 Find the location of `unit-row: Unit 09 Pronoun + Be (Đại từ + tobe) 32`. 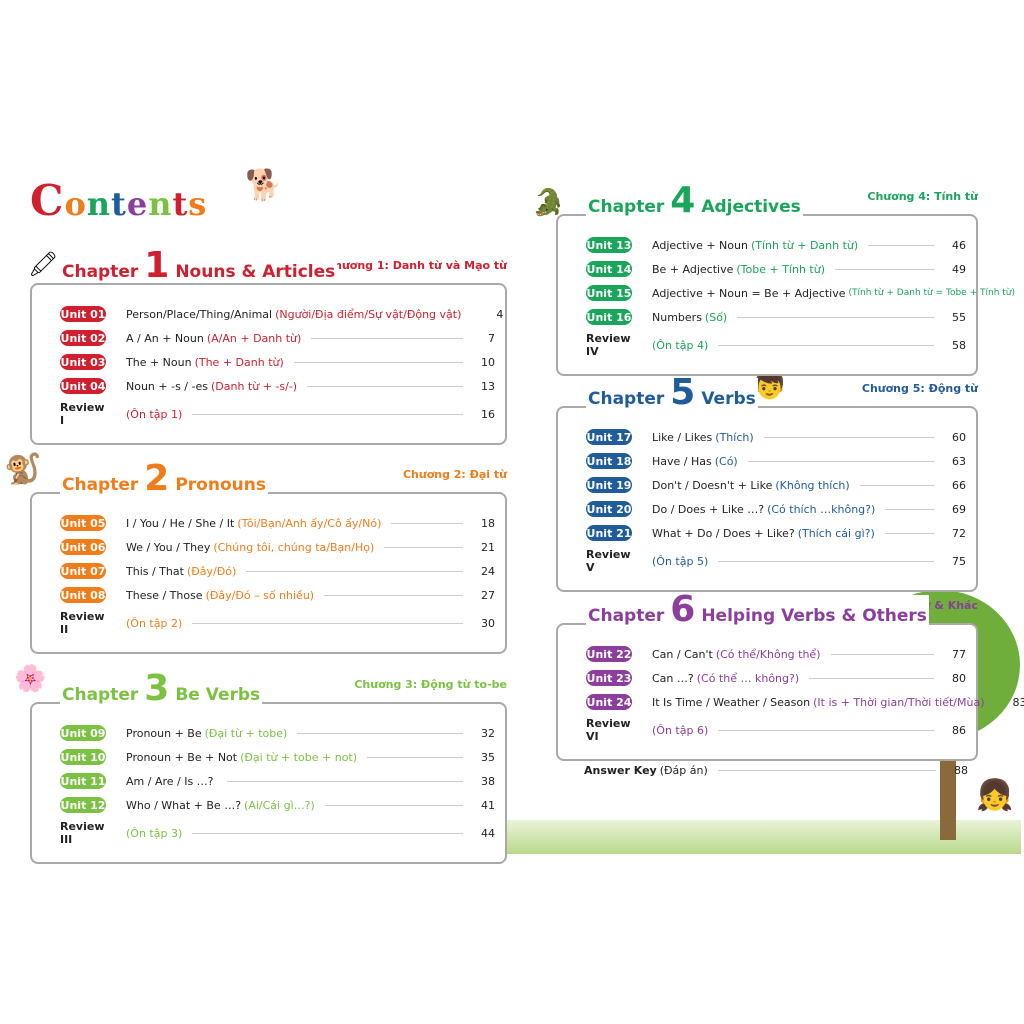

unit-row: Unit 09 Pronoun + Be (Đại từ + tobe) 32 is located at coordinates (277, 733).